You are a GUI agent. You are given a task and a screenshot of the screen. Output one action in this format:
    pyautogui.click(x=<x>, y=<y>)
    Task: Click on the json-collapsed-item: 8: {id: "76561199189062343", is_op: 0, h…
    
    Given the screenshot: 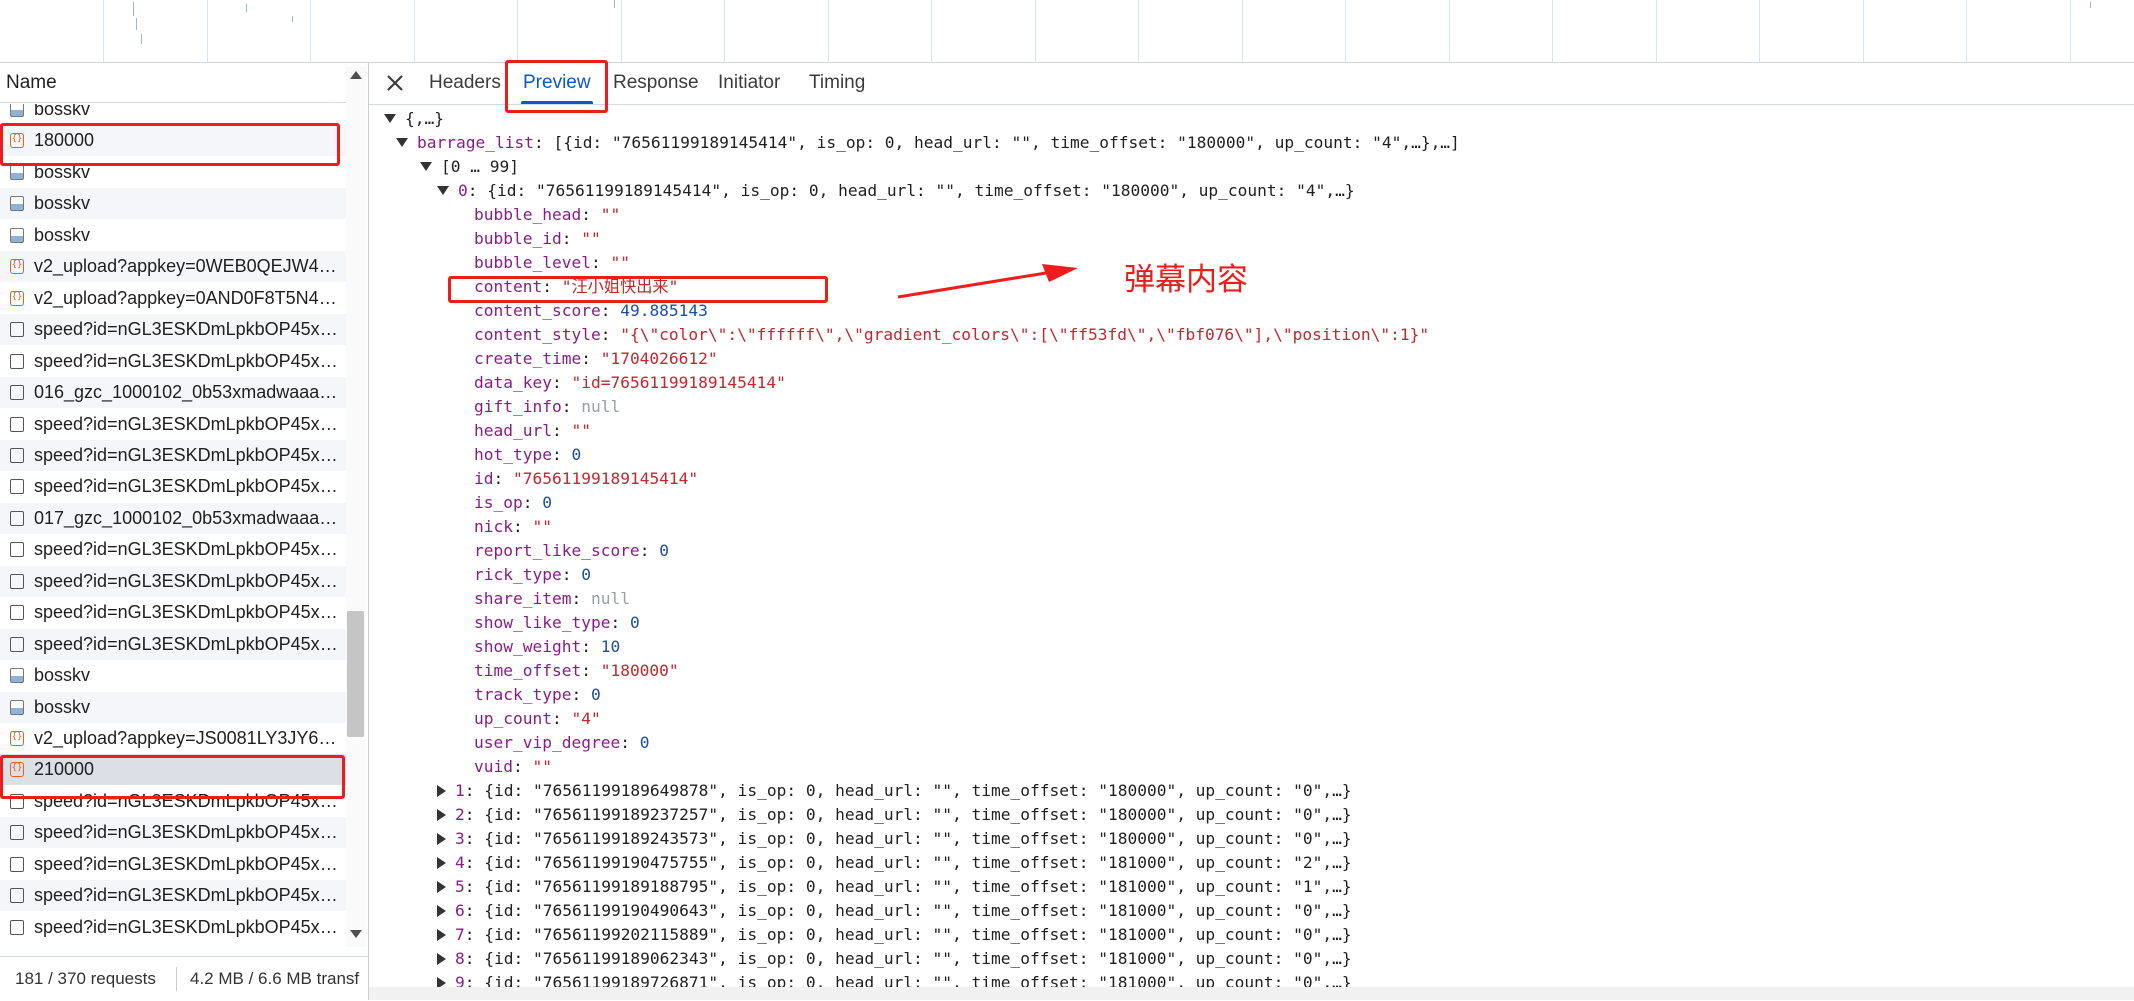 What is the action you would take?
    pyautogui.click(x=894, y=959)
    